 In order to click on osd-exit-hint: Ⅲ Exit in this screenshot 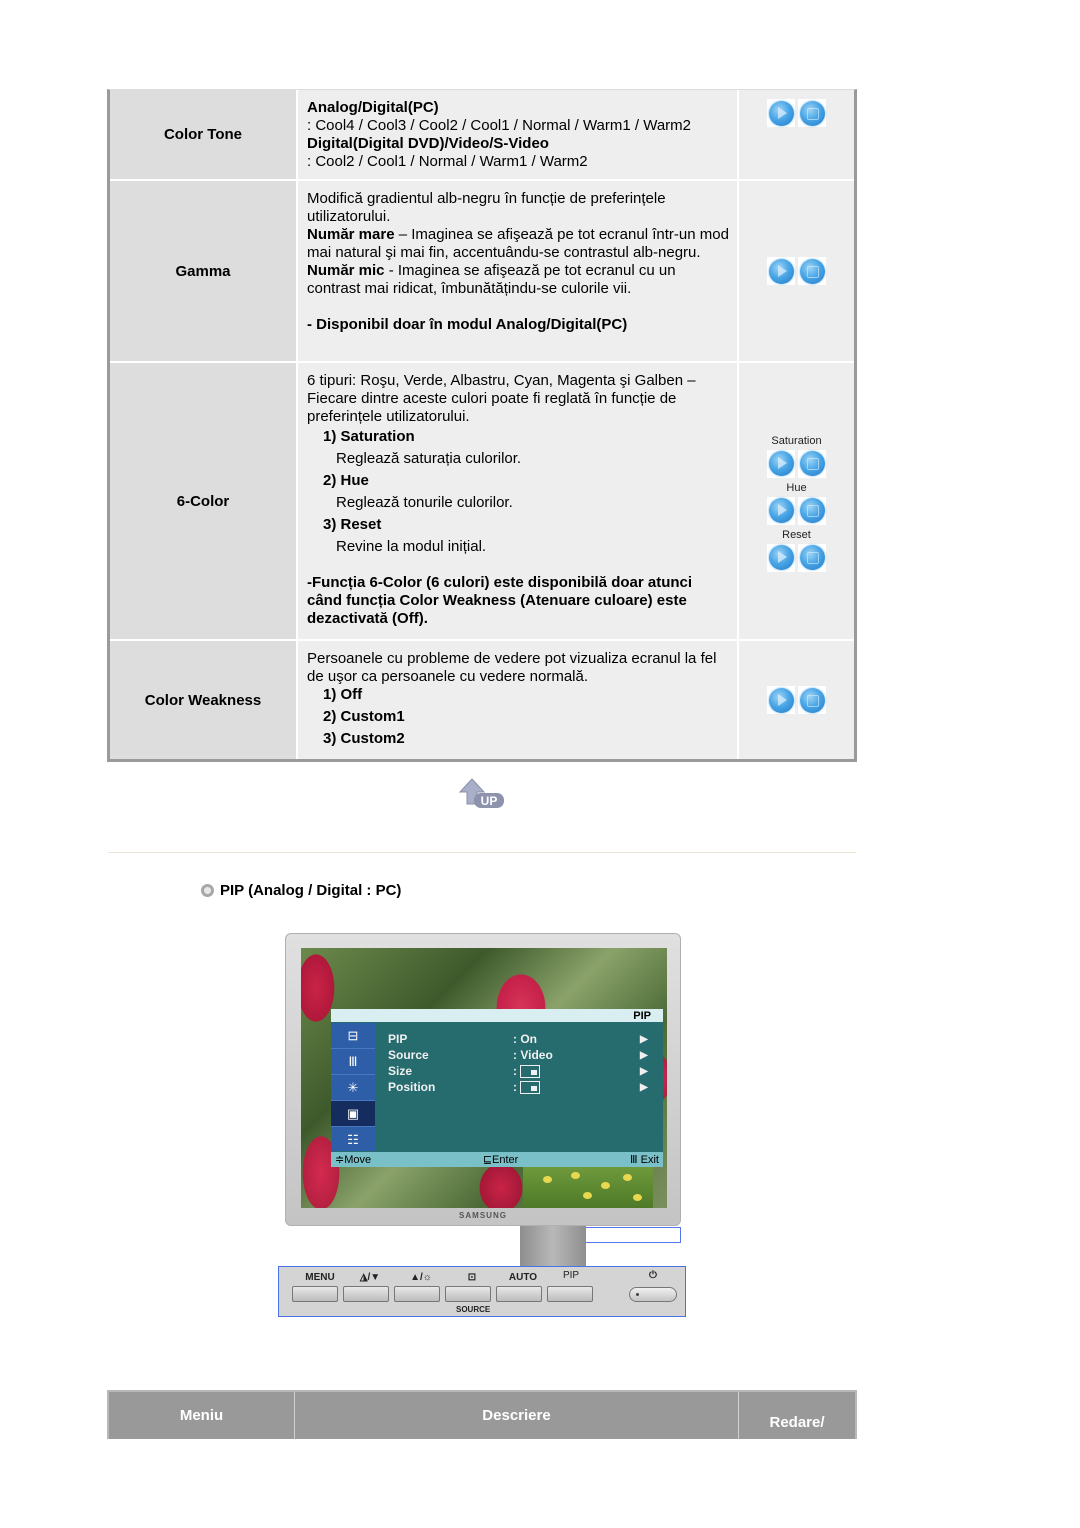, I will do `click(644, 1160)`.